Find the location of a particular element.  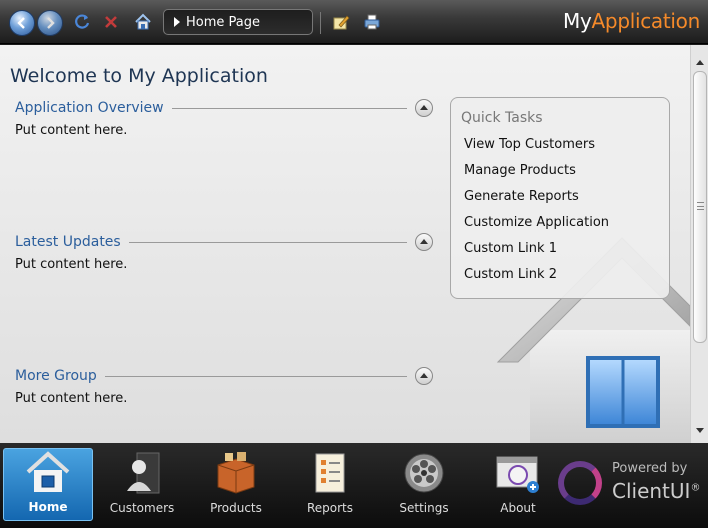

dock-item-products: Products is located at coordinates (236, 484).